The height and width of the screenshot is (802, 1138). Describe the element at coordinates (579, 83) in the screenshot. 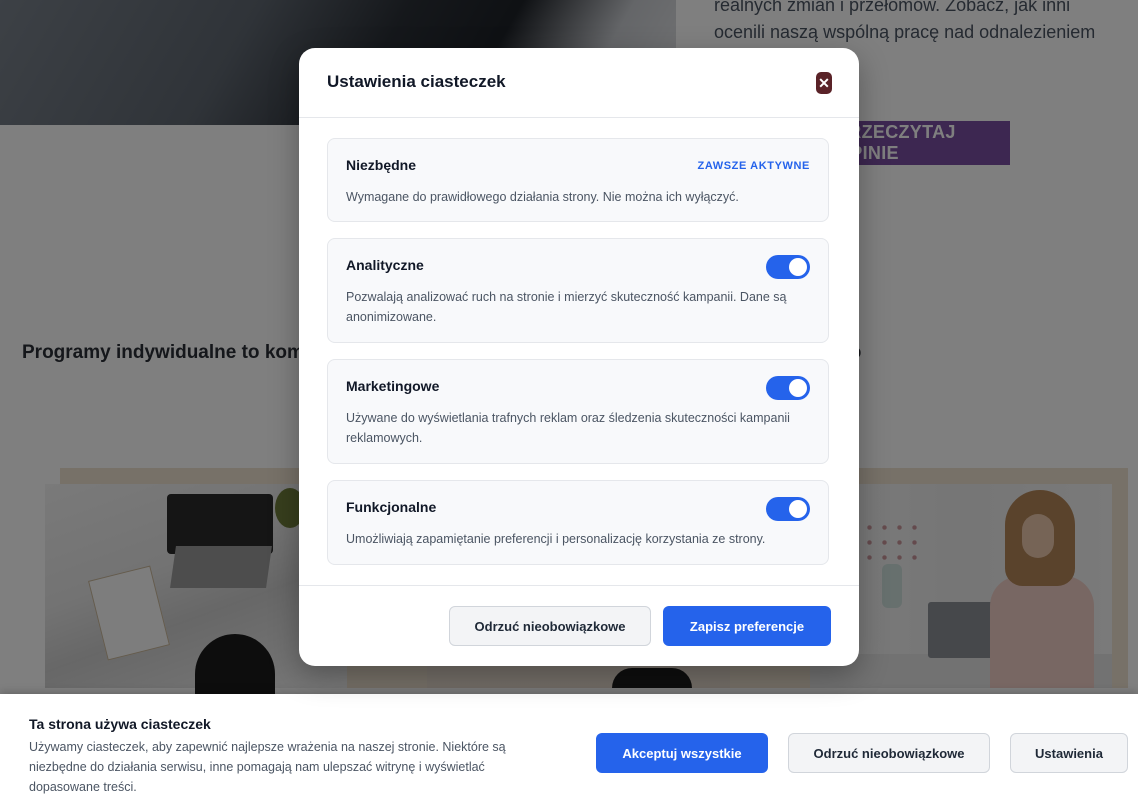

I see `modal-header: Ustawienia ciasteczek ✕` at that location.